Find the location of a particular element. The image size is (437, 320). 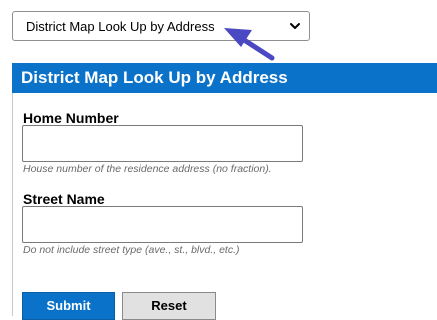

lookup-type-select: District Map Look Up by Address is located at coordinates (161, 26).